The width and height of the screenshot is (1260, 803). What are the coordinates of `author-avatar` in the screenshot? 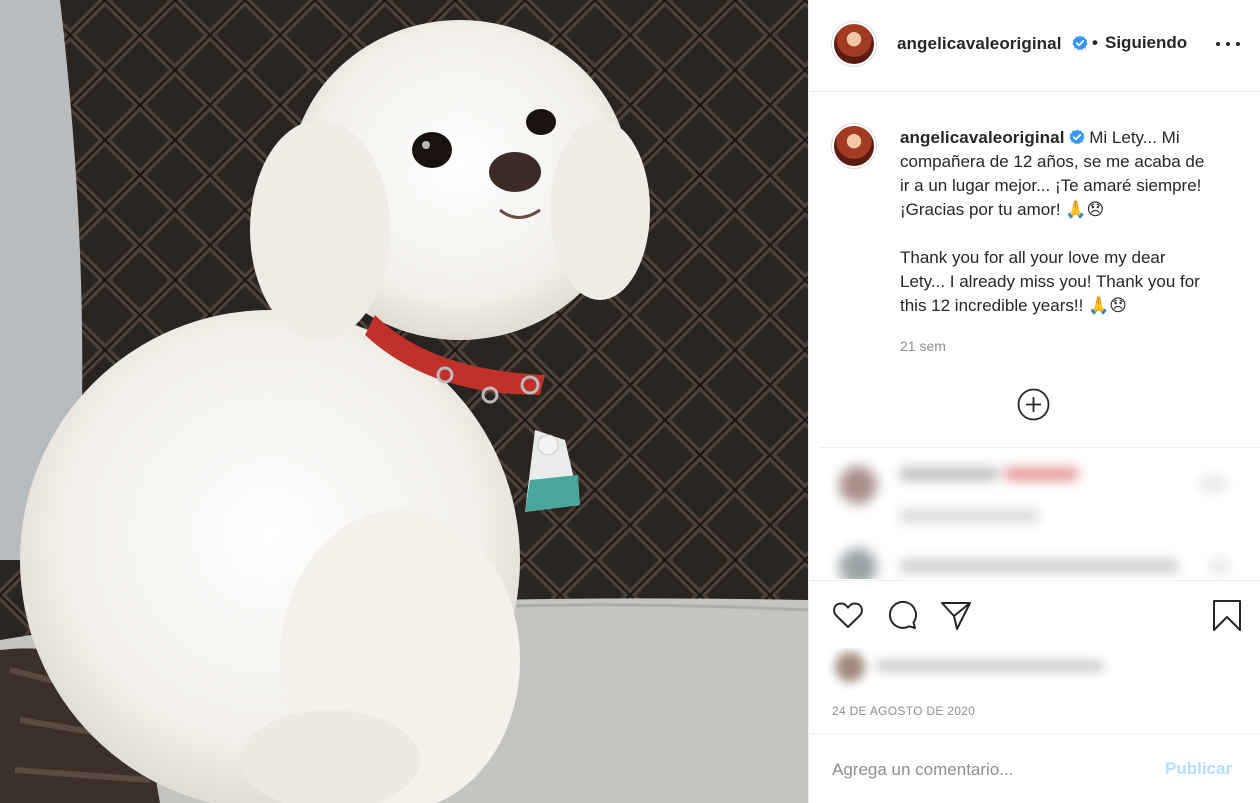 It's located at (854, 44).